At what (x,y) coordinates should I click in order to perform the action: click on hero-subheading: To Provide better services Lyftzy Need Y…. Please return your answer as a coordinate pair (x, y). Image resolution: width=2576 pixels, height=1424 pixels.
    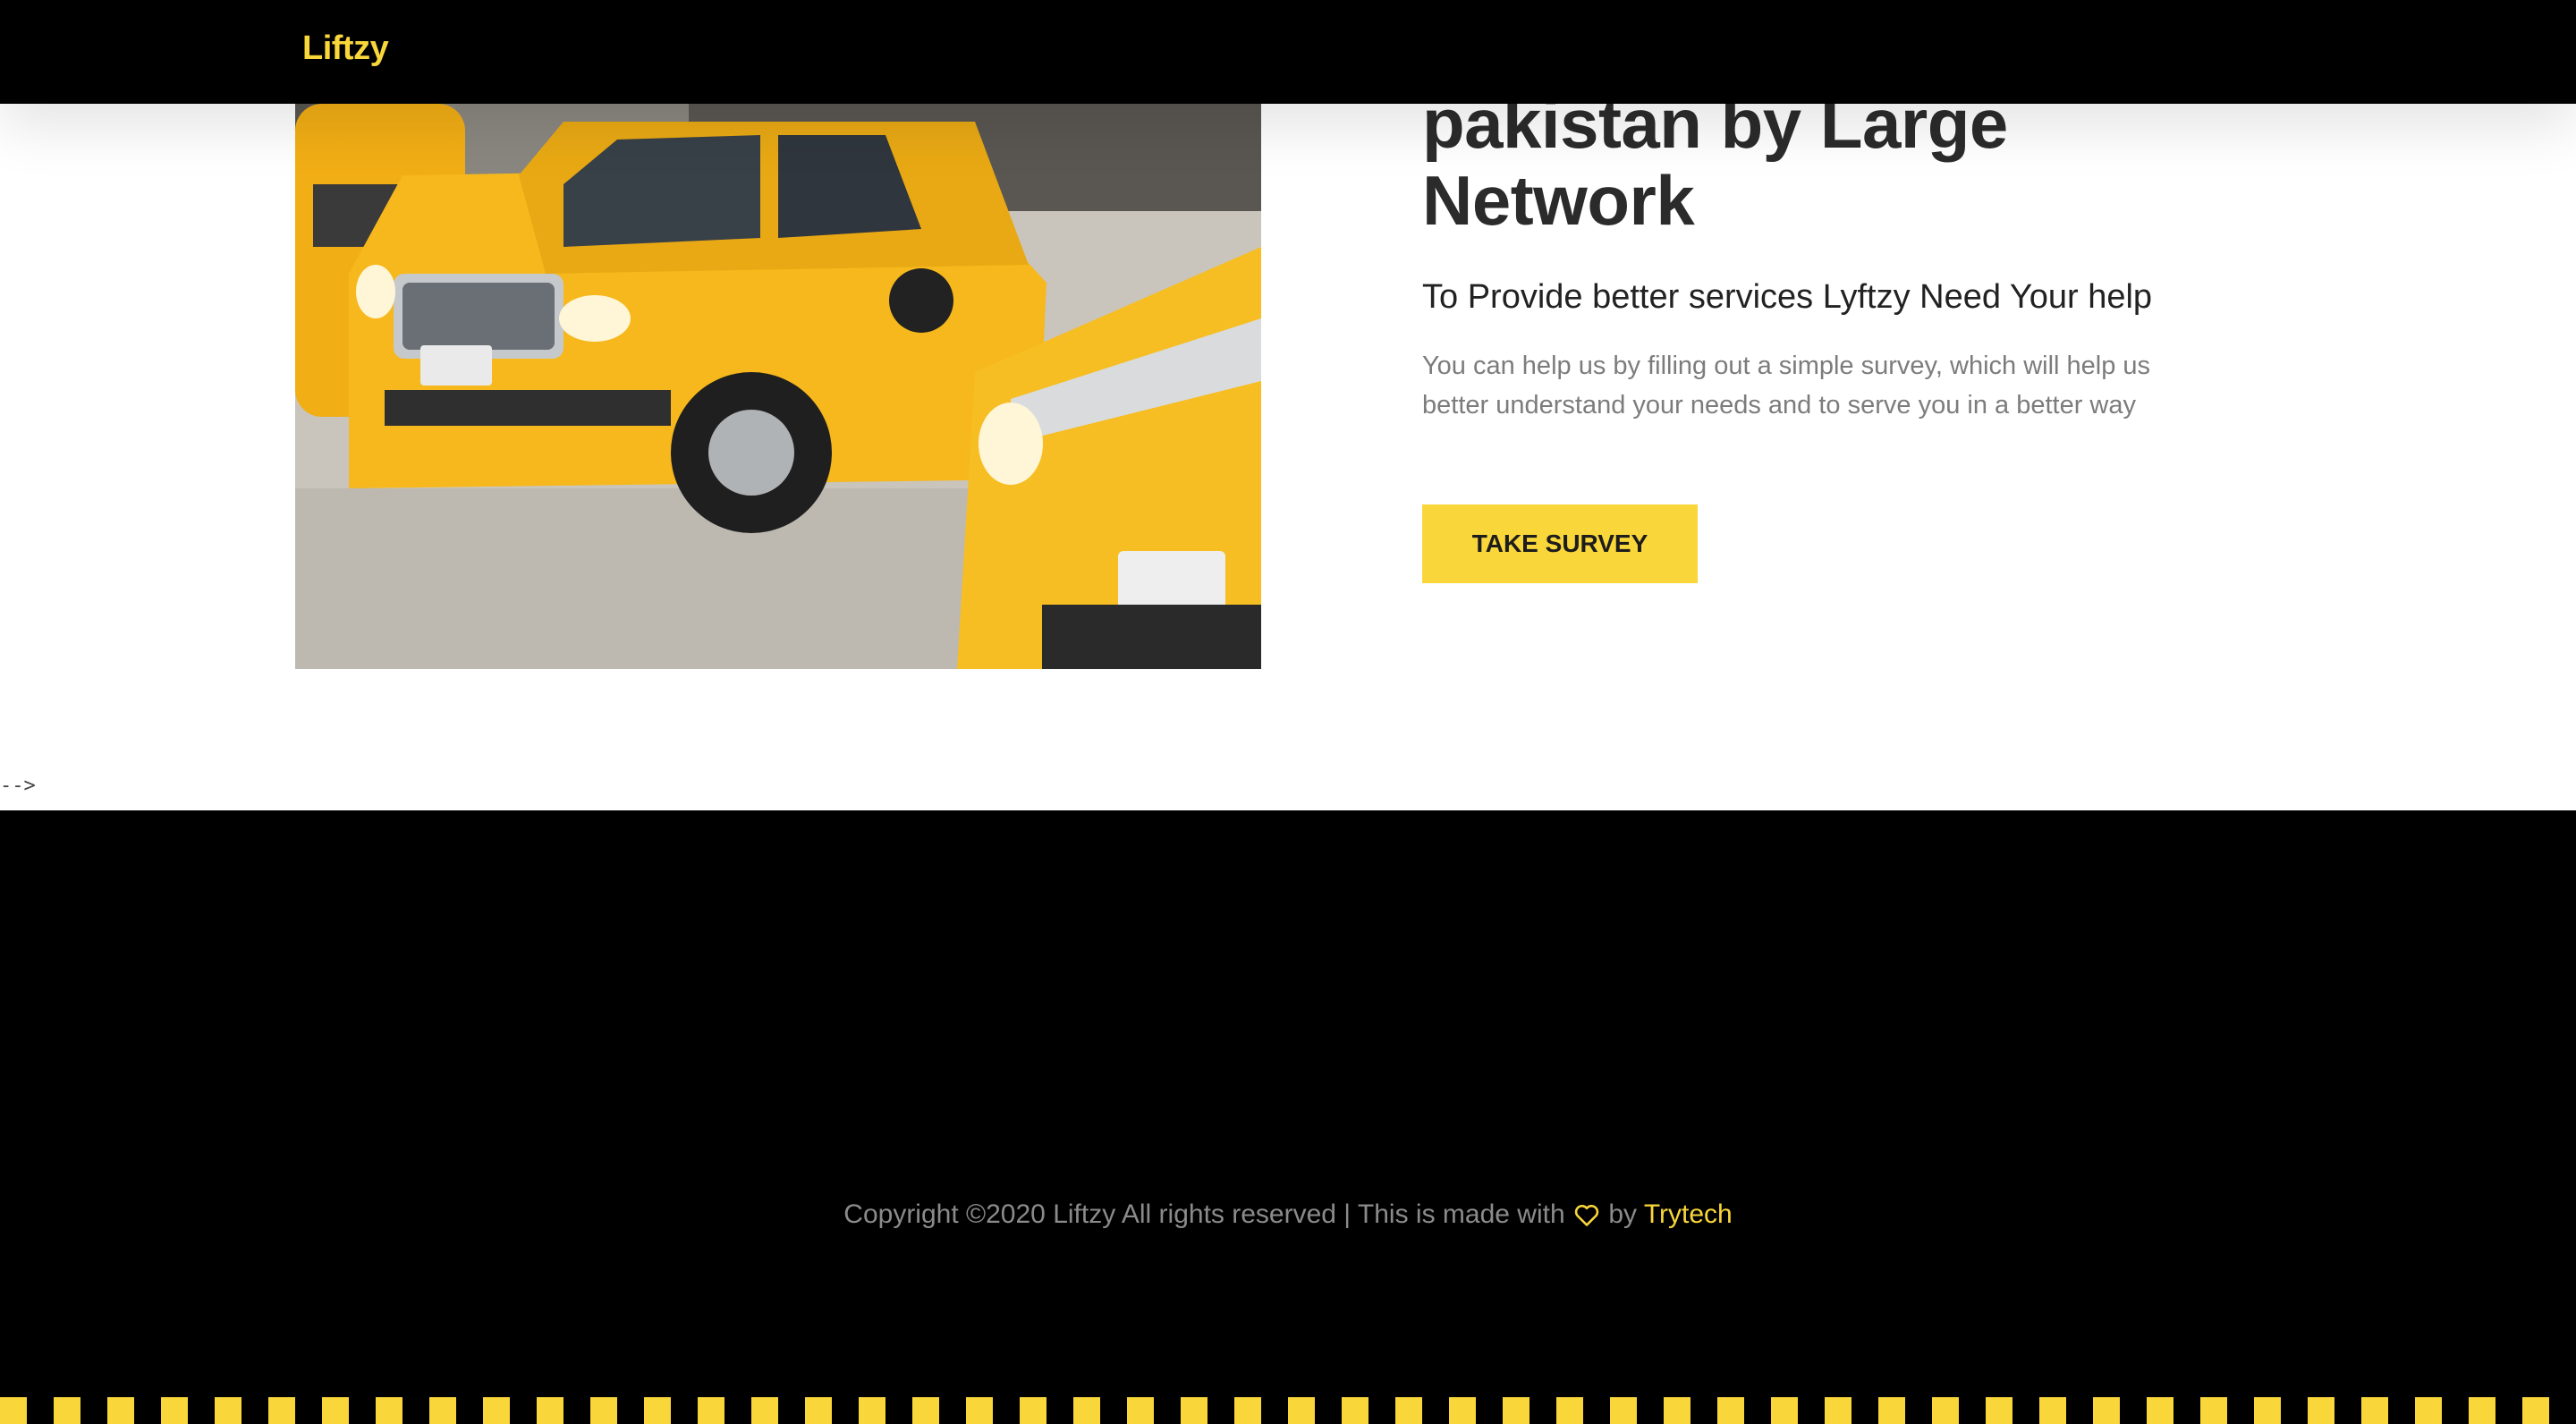
    Looking at the image, I should click on (1787, 297).